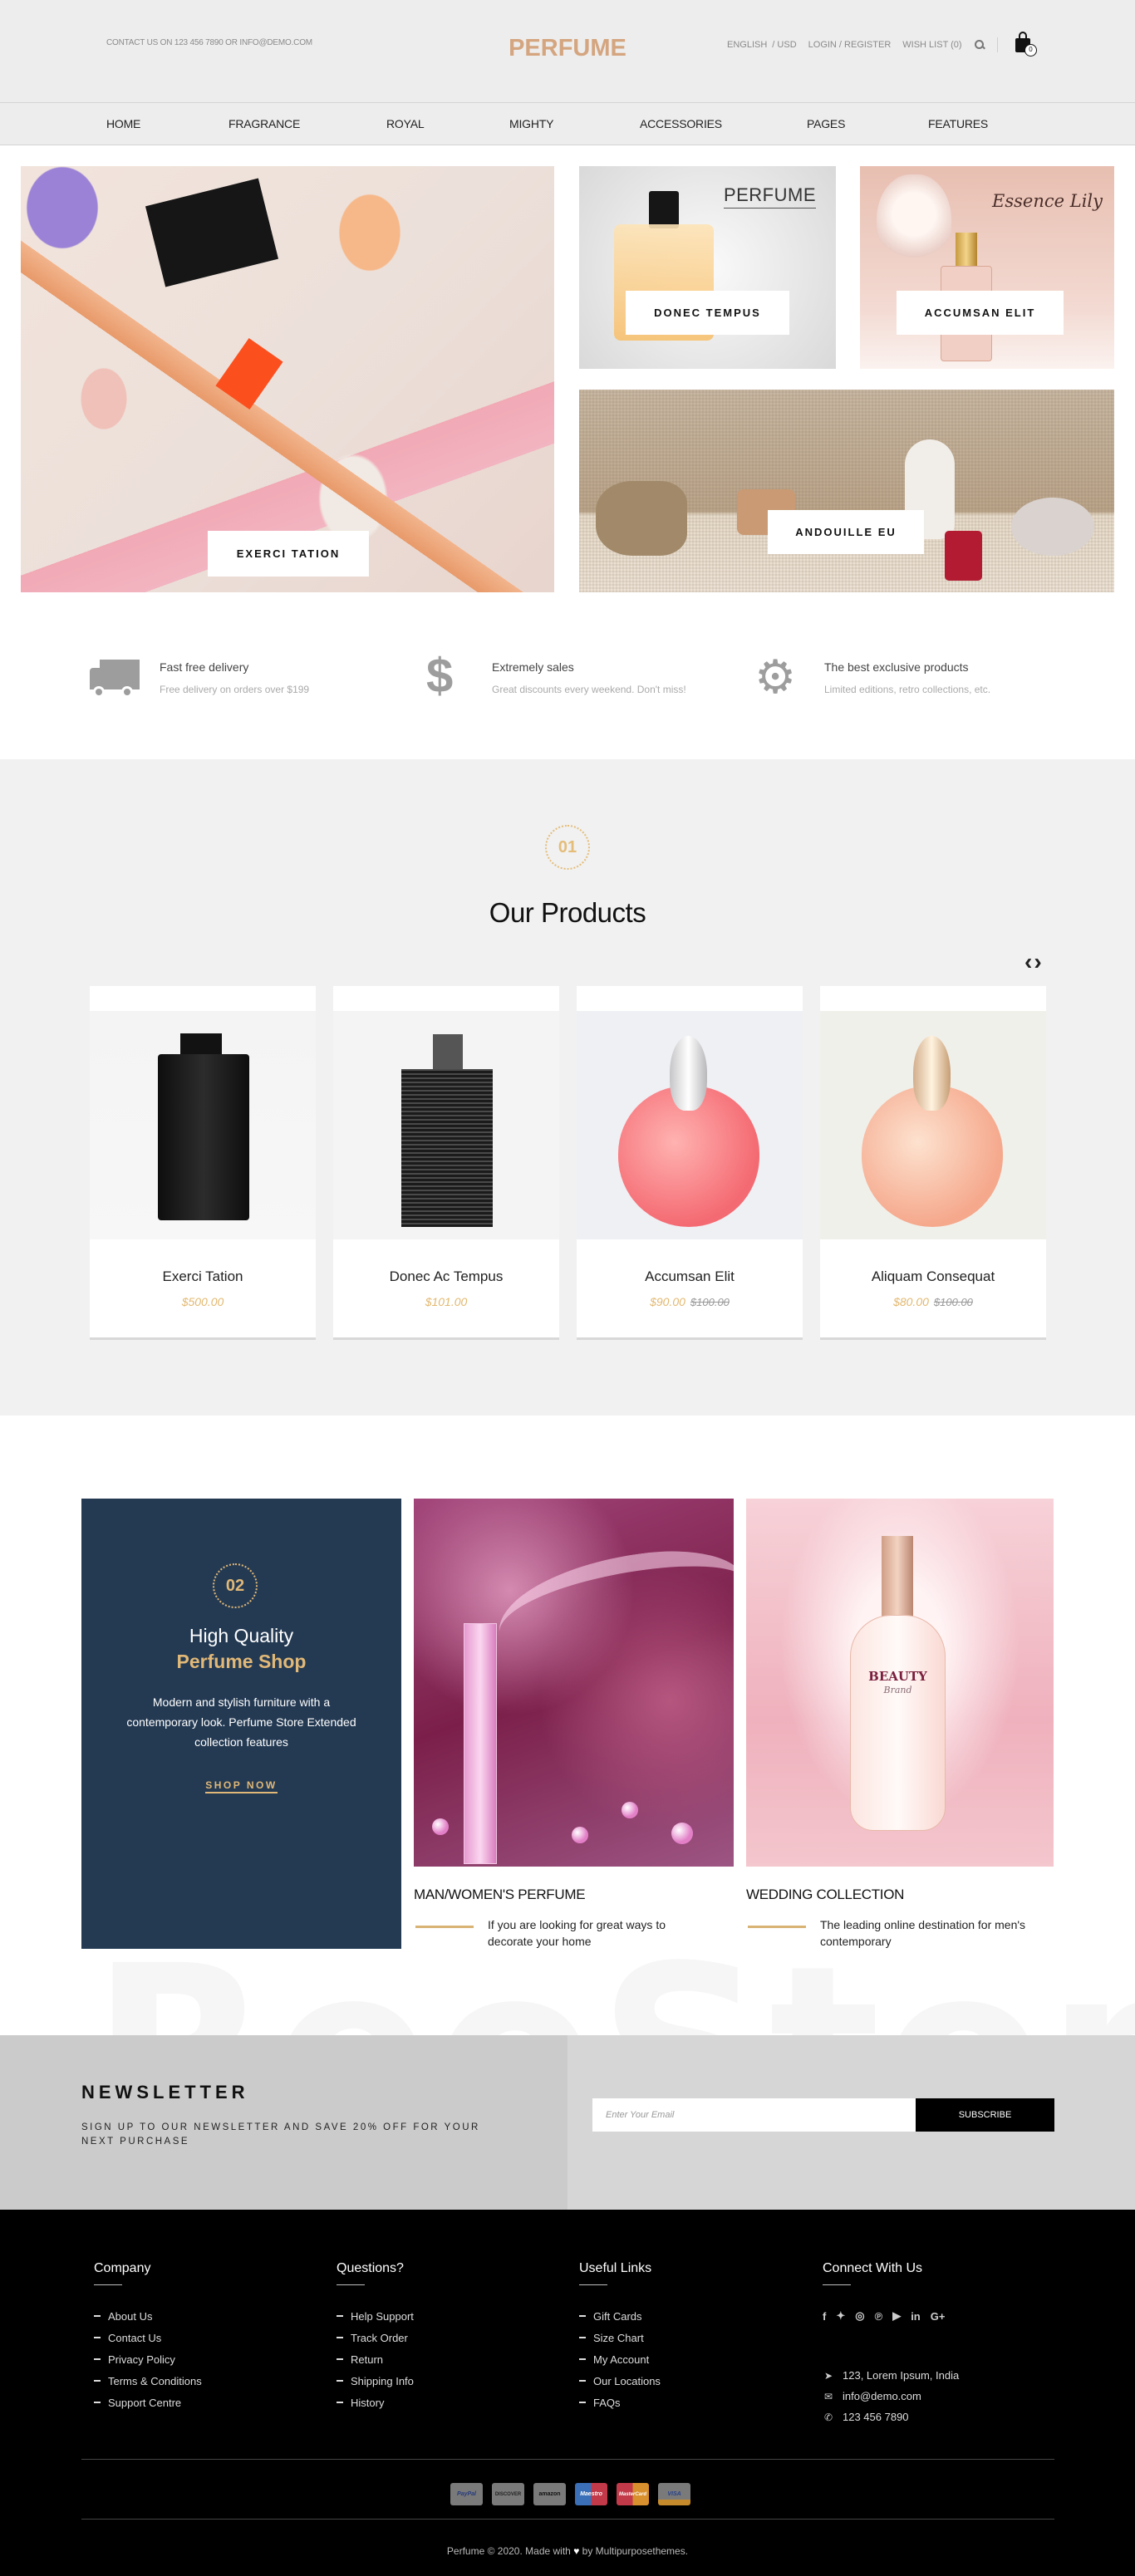 This screenshot has height=2576, width=1135. What do you see at coordinates (576, 2551) in the screenshot?
I see `heart-icon: ♥` at bounding box center [576, 2551].